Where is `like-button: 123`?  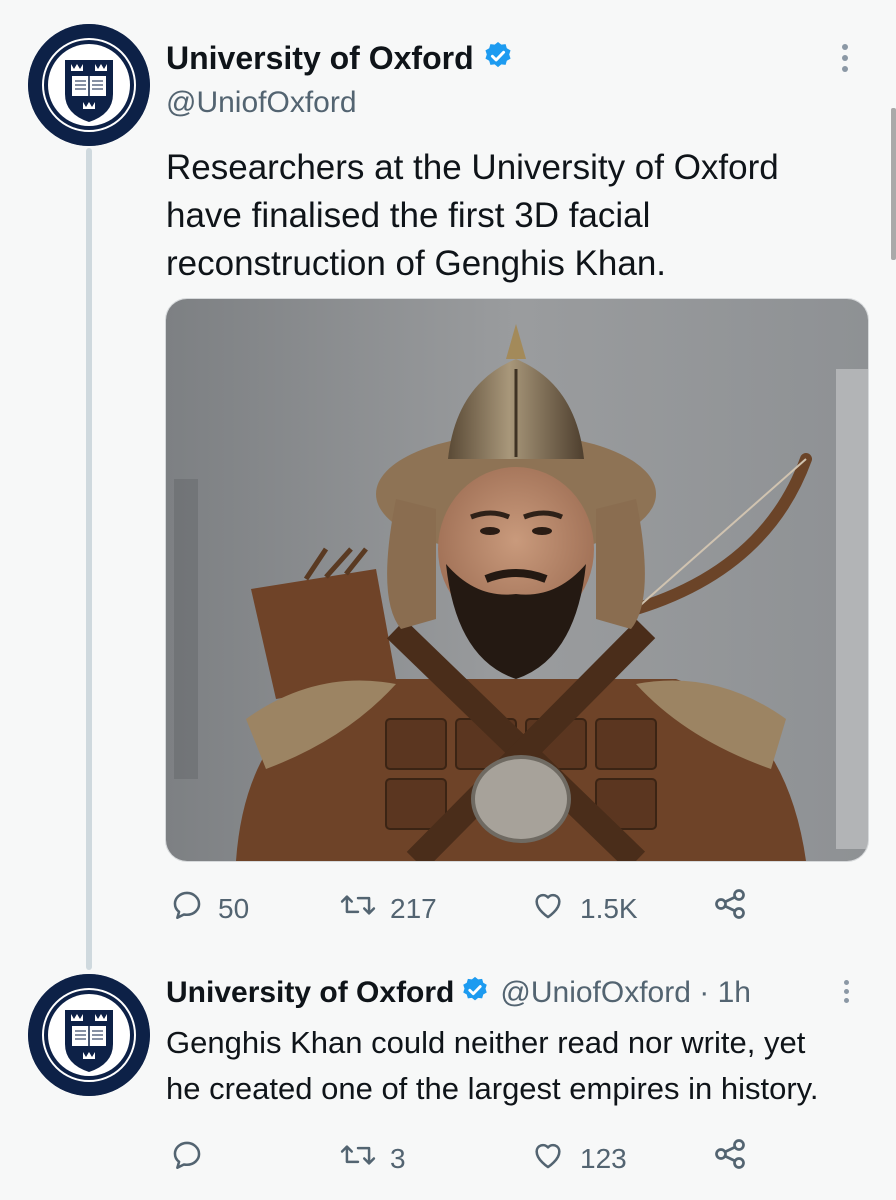 like-button: 123 is located at coordinates (578, 1158).